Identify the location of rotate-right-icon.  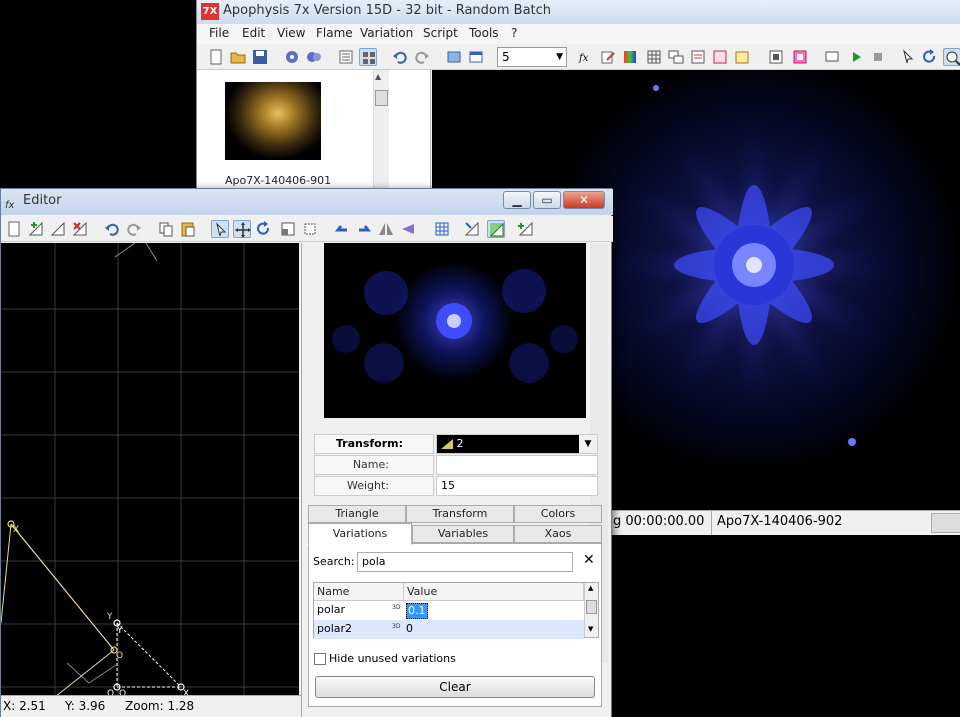
(364, 229).